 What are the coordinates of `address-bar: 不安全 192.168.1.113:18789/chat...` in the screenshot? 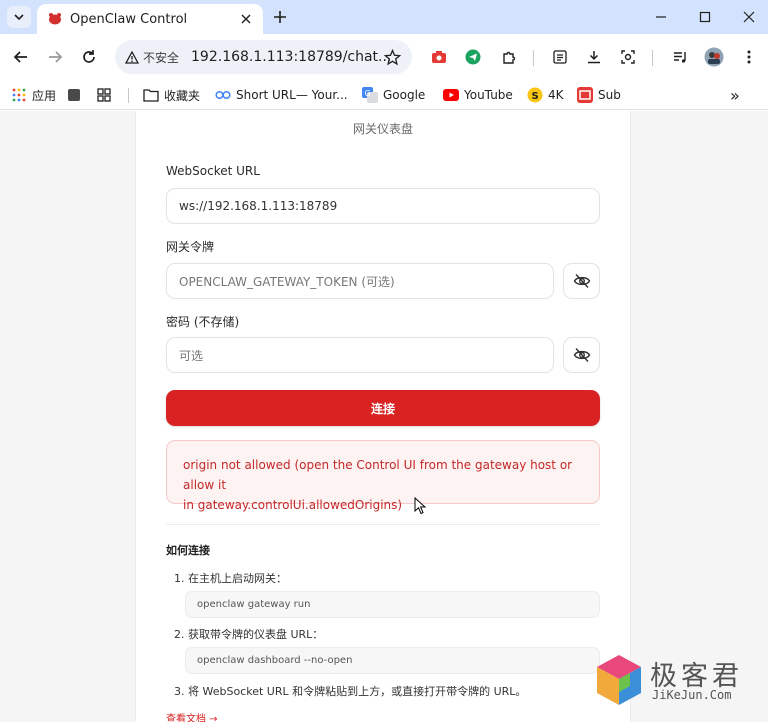 It's located at (263, 57).